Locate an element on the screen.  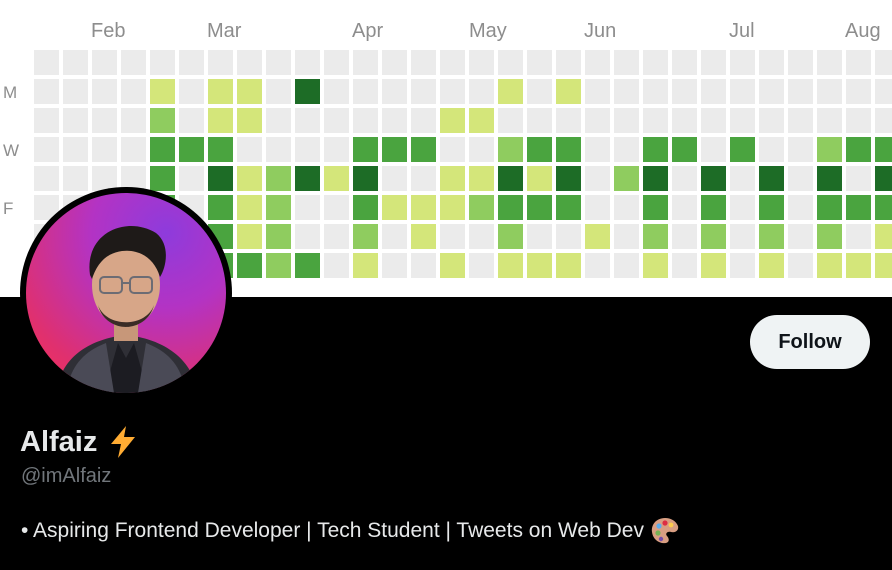
month-label-feb: Feb is located at coordinates (108, 31).